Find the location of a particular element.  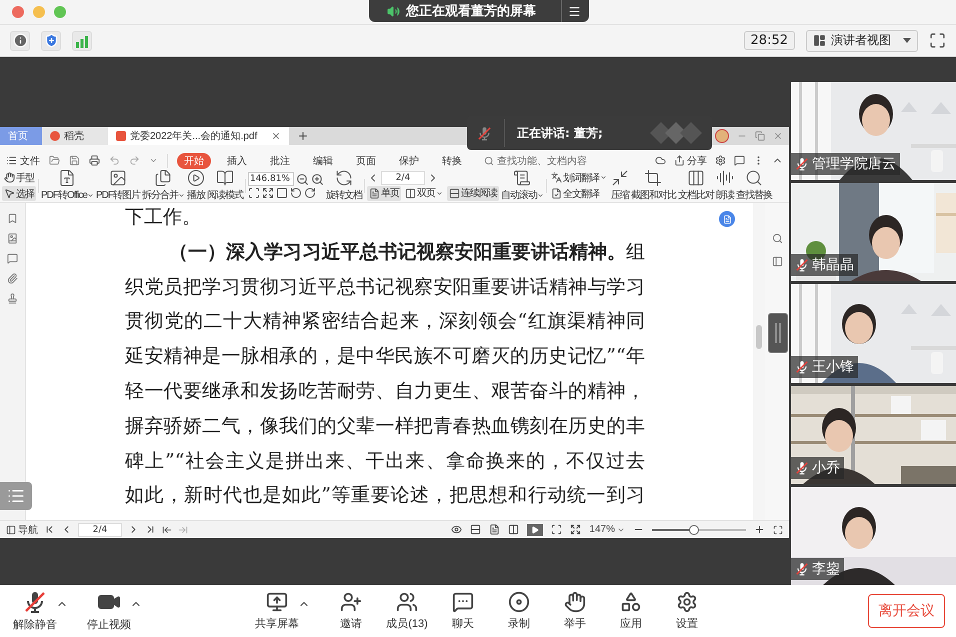

ribbon-tool: 阅读模式 is located at coordinates (224, 185).